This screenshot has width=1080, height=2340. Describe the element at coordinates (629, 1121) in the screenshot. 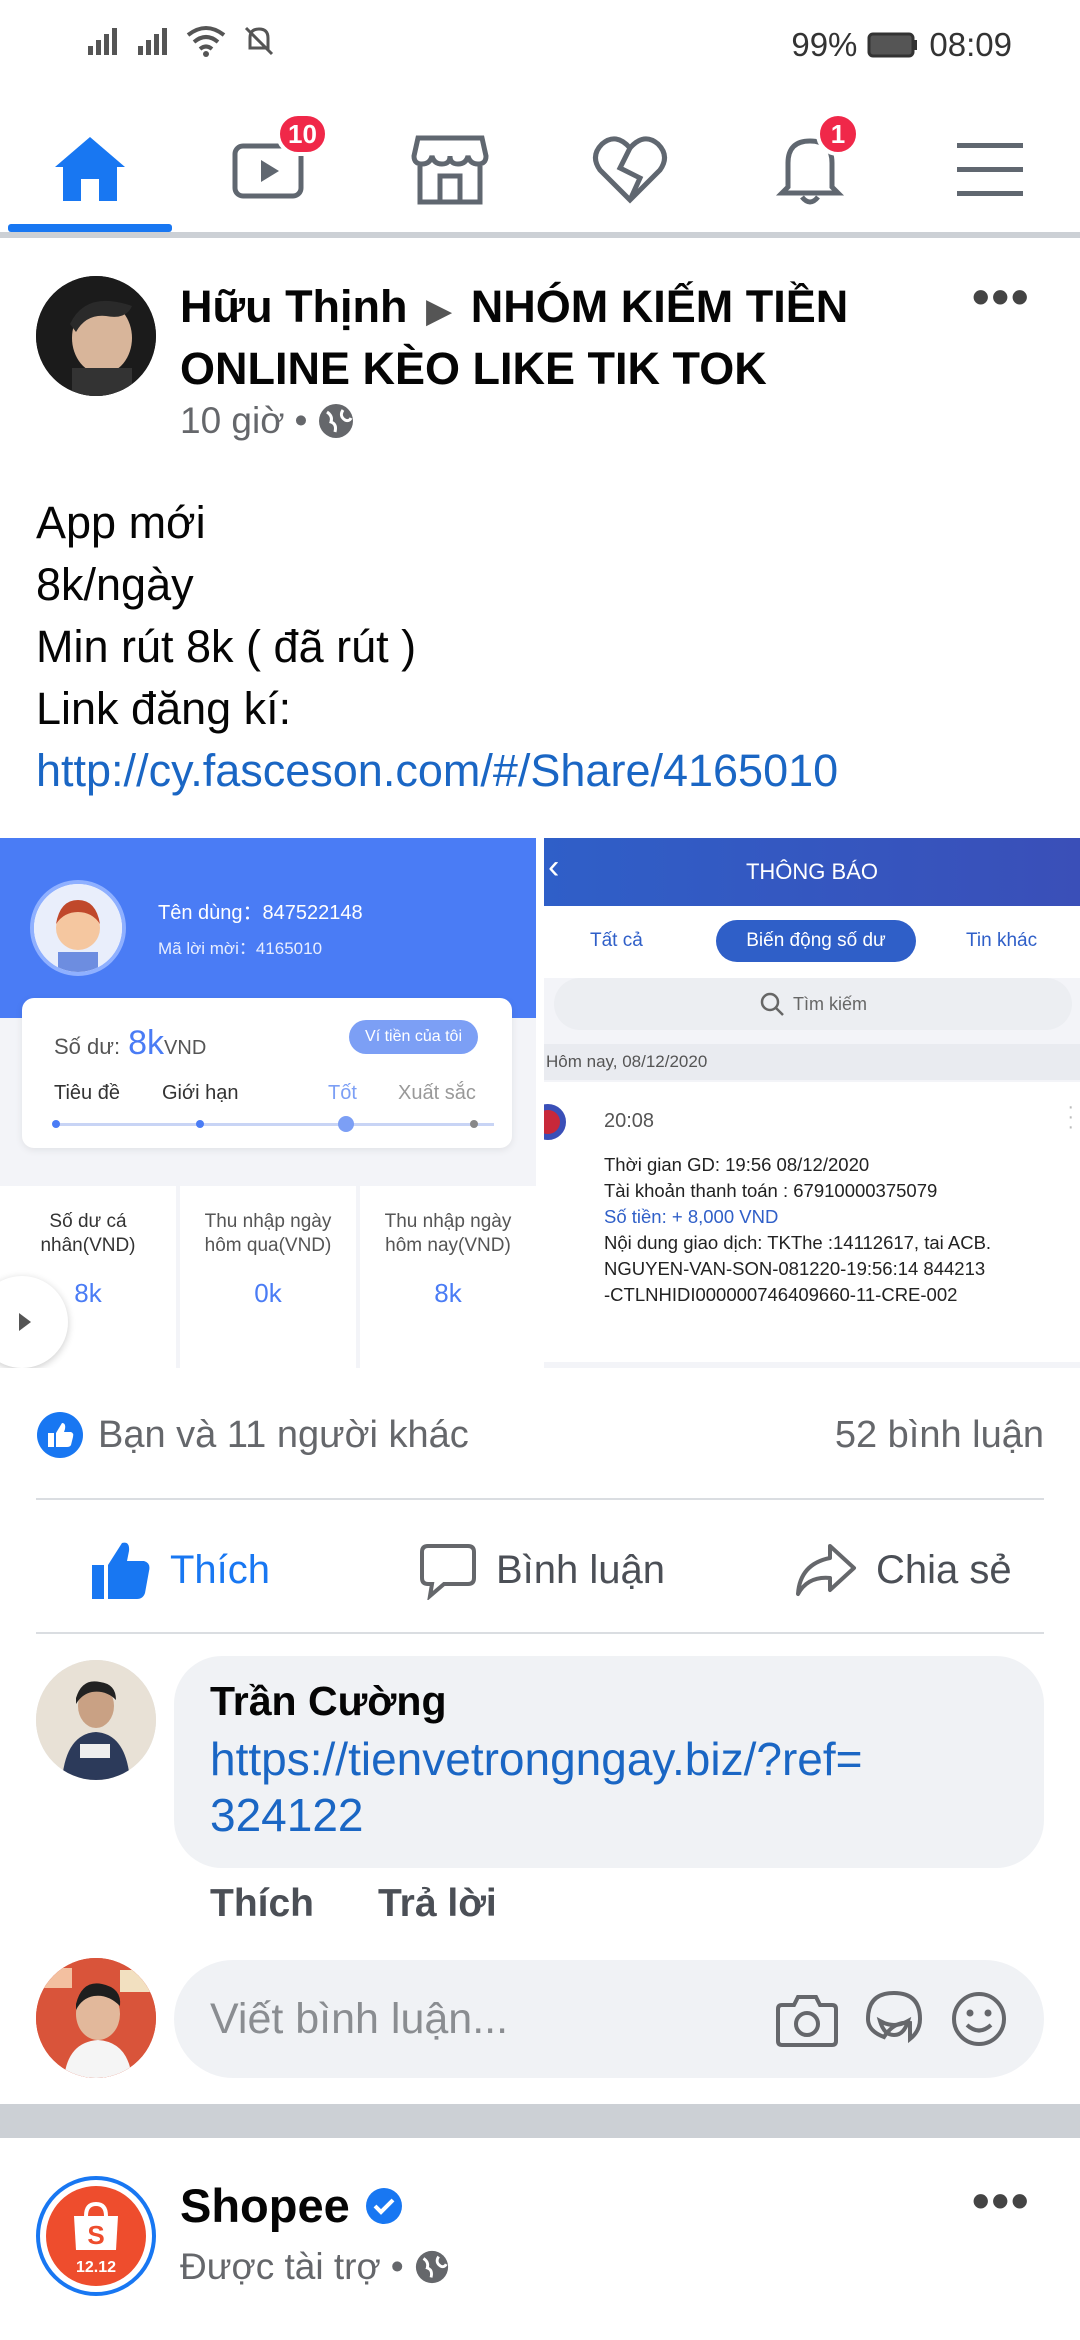

I see `notification-time: 20:08` at that location.